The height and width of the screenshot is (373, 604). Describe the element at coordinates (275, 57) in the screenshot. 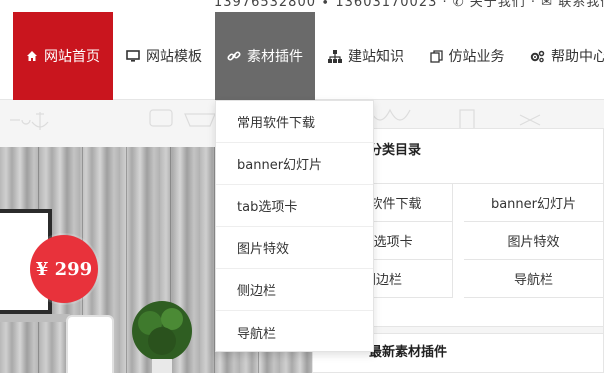

I see `nav-label-plugins: 素材插件` at that location.